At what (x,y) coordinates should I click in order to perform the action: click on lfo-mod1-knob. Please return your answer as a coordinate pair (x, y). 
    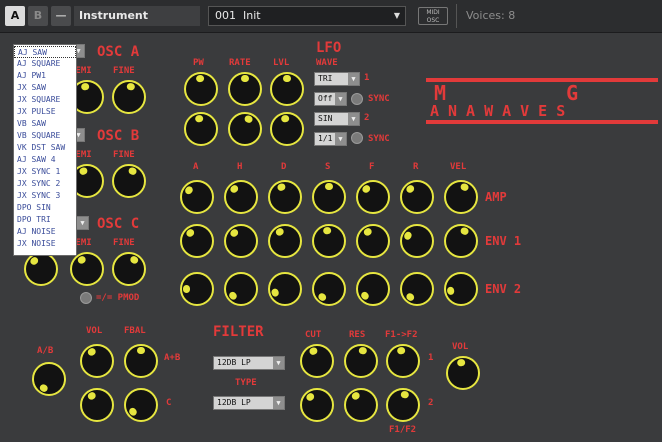
    Looking at the image, I should click on (201, 129).